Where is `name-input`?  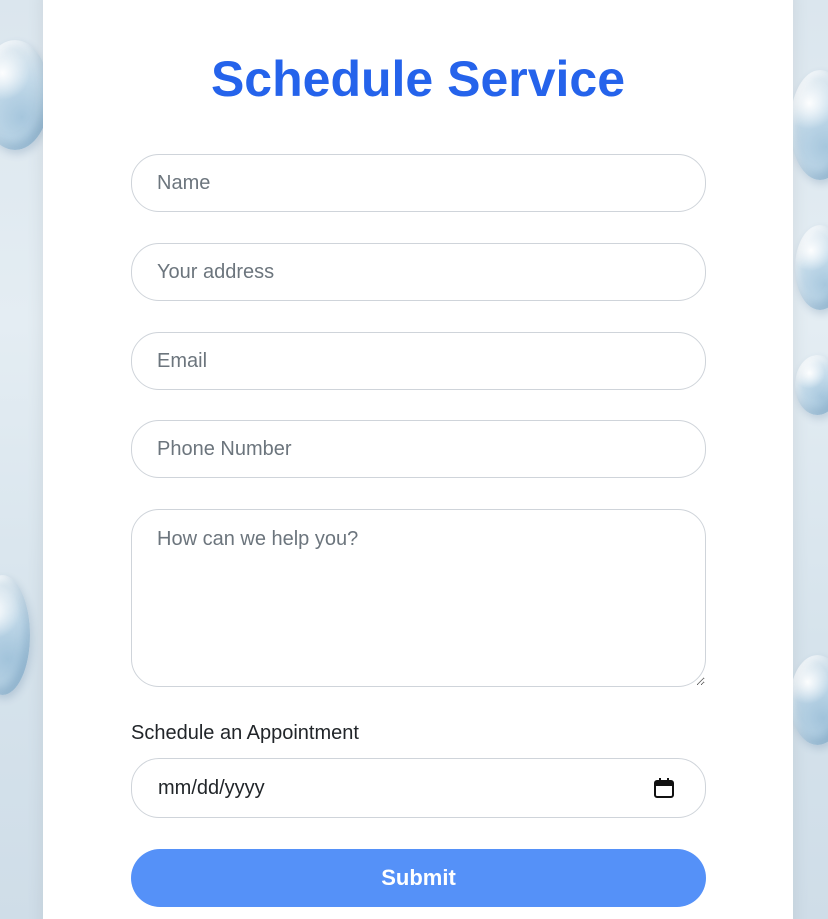
name-input is located at coordinates (418, 183).